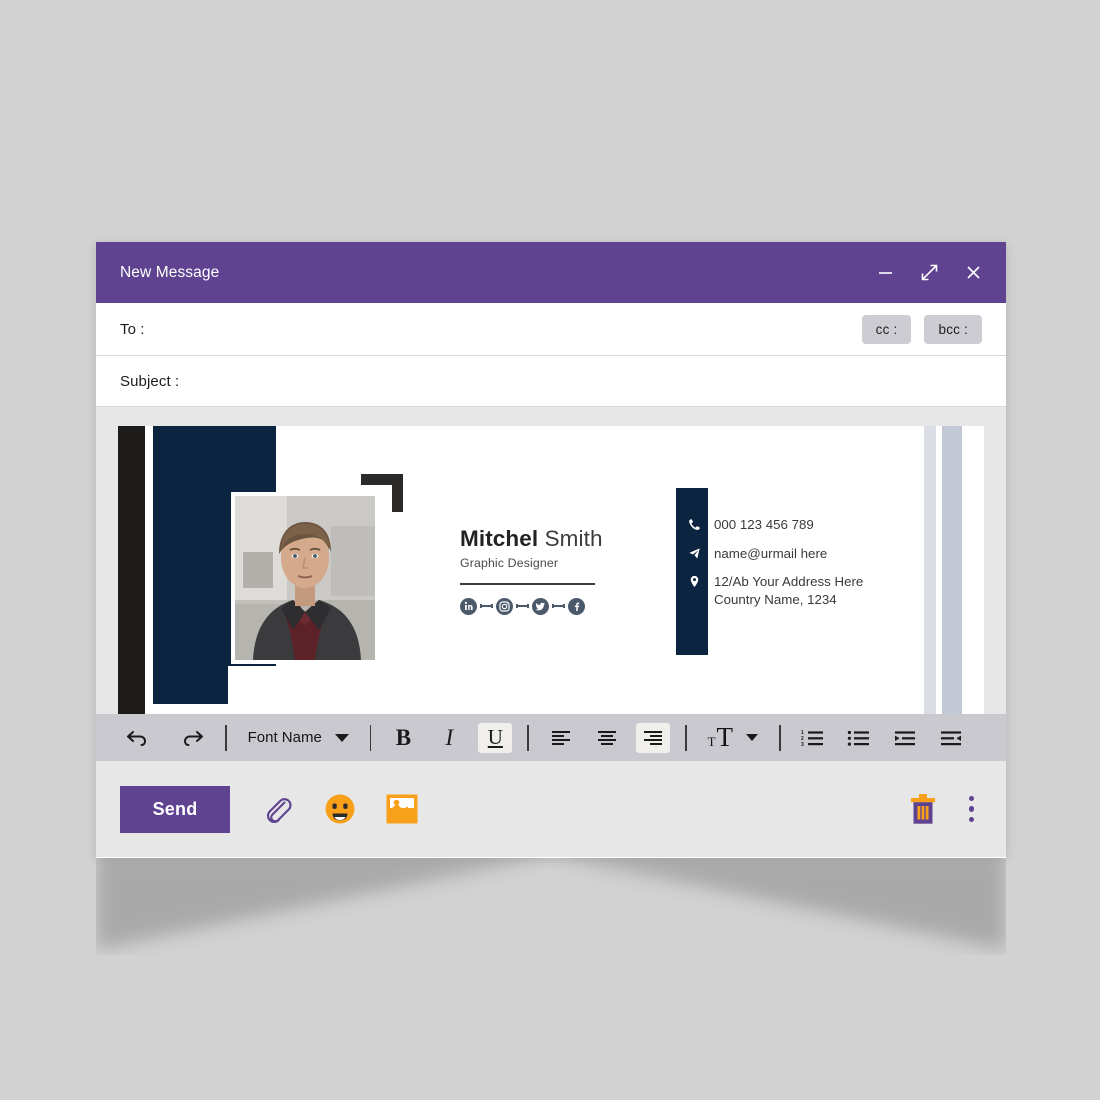 This screenshot has height=1100, width=1100. I want to click on delete-draft-button, so click(923, 809).